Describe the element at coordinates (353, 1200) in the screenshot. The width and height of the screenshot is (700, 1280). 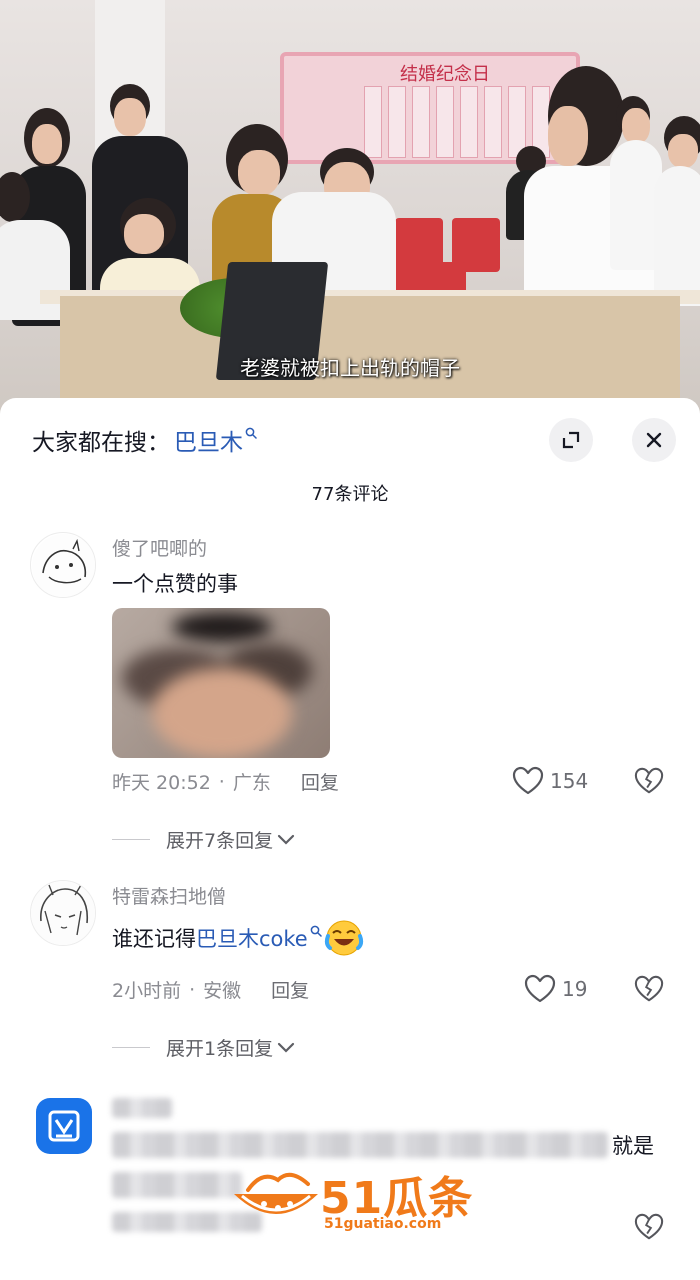
I see `watermark: 51瓜条 51guatiao.com` at that location.